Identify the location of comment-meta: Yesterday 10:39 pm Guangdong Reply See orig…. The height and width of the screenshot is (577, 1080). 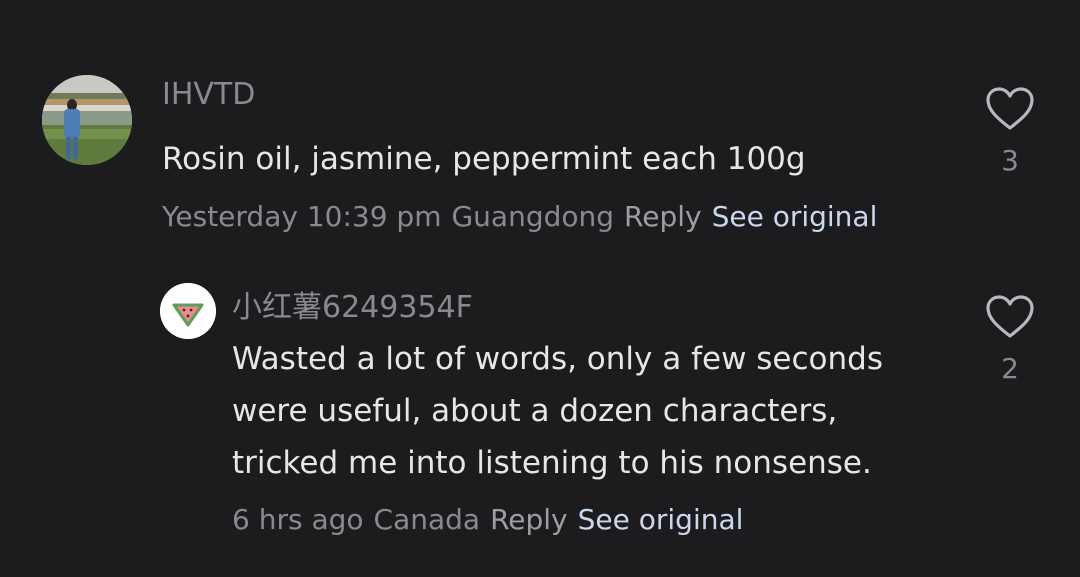
(524, 216).